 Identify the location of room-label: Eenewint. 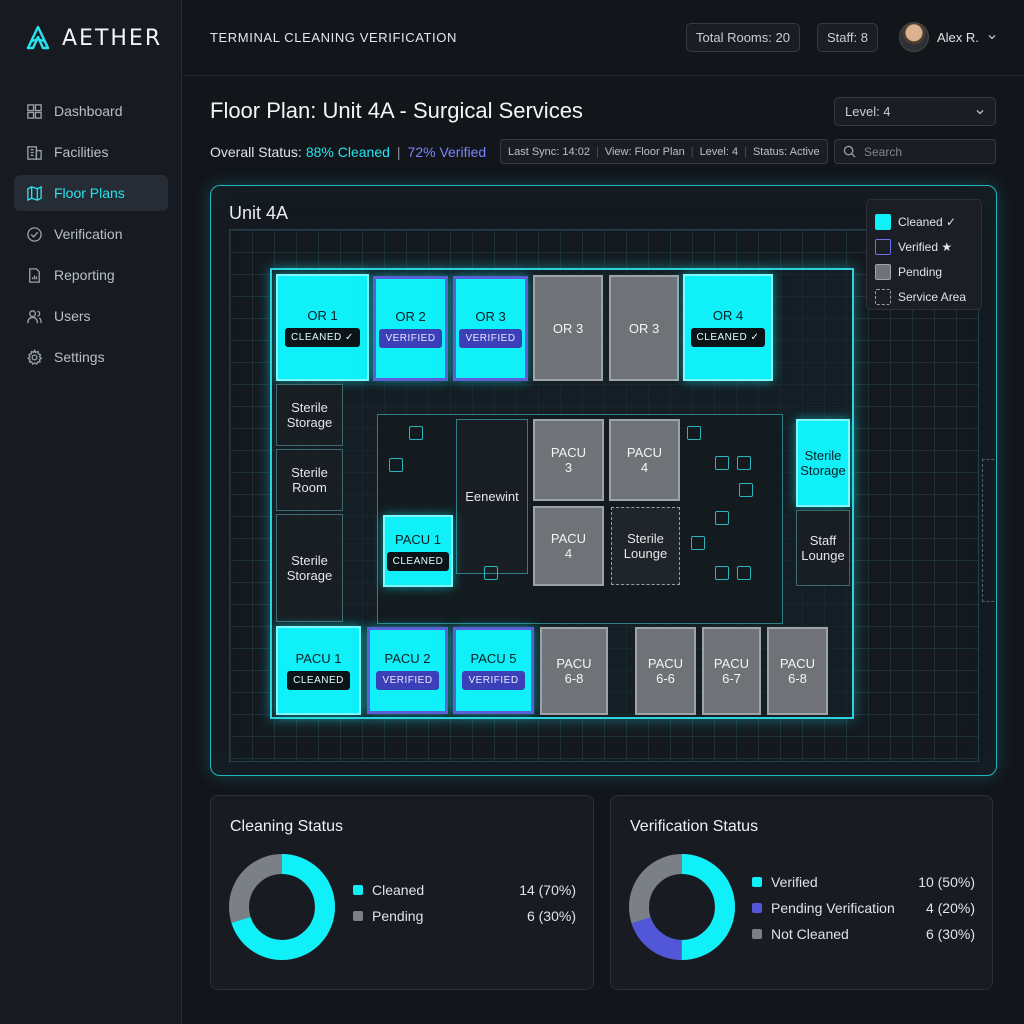
(492, 496).